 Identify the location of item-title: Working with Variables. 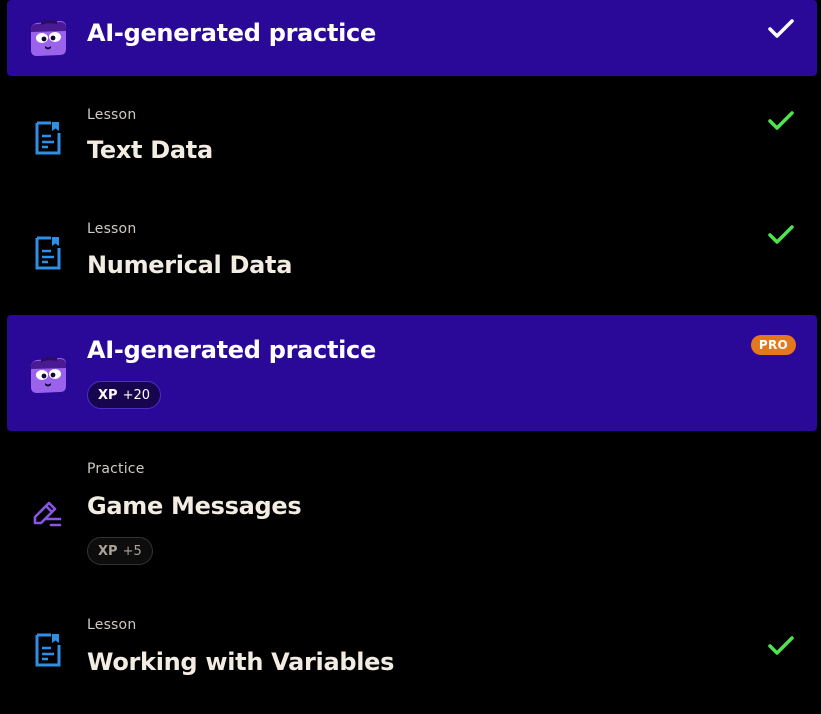
(241, 662).